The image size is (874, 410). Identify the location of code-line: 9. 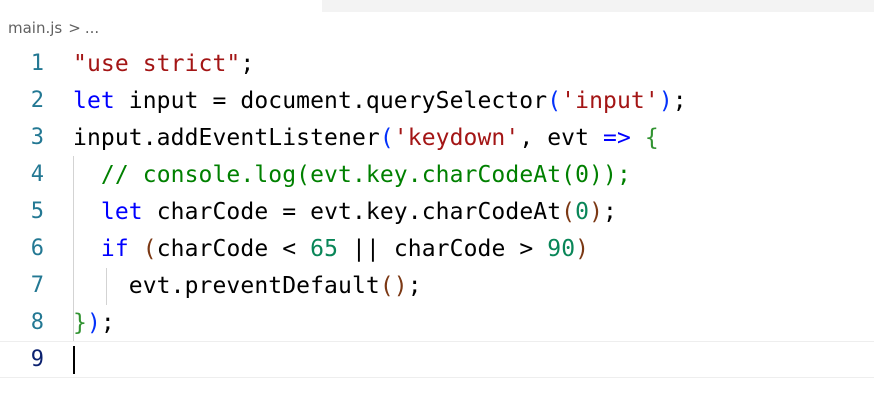
(437, 359).